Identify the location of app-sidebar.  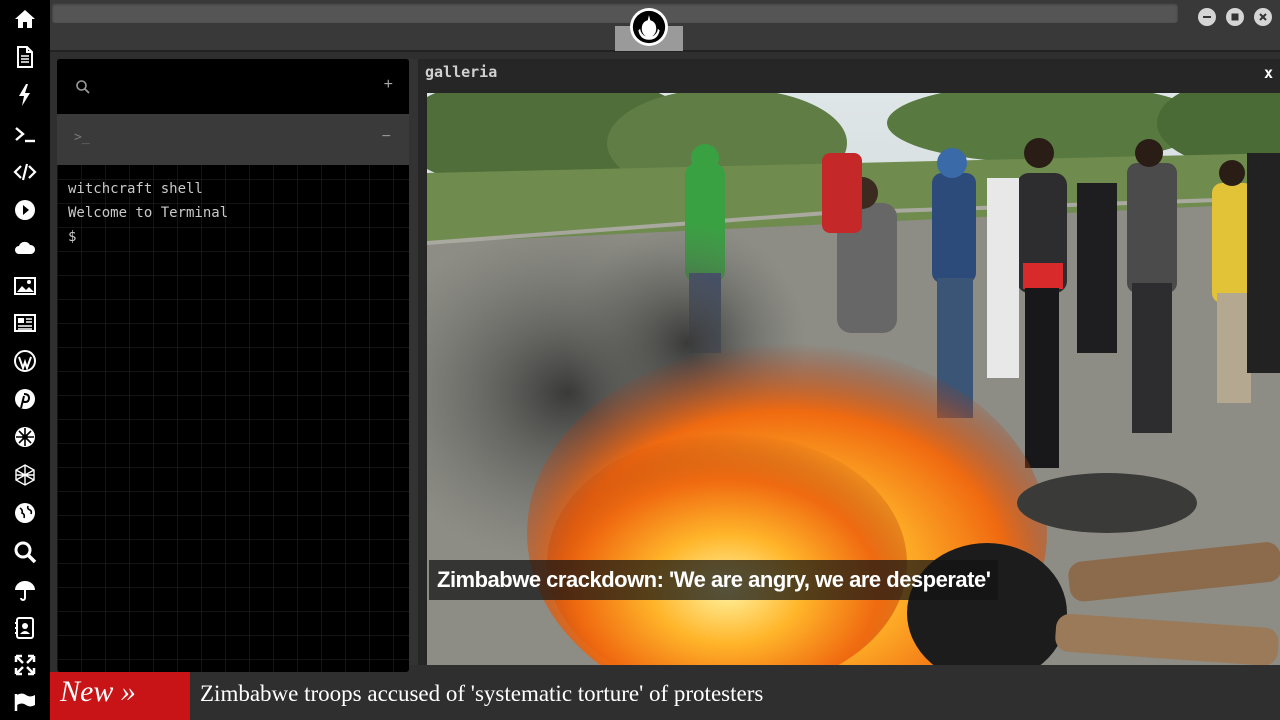
(25, 360).